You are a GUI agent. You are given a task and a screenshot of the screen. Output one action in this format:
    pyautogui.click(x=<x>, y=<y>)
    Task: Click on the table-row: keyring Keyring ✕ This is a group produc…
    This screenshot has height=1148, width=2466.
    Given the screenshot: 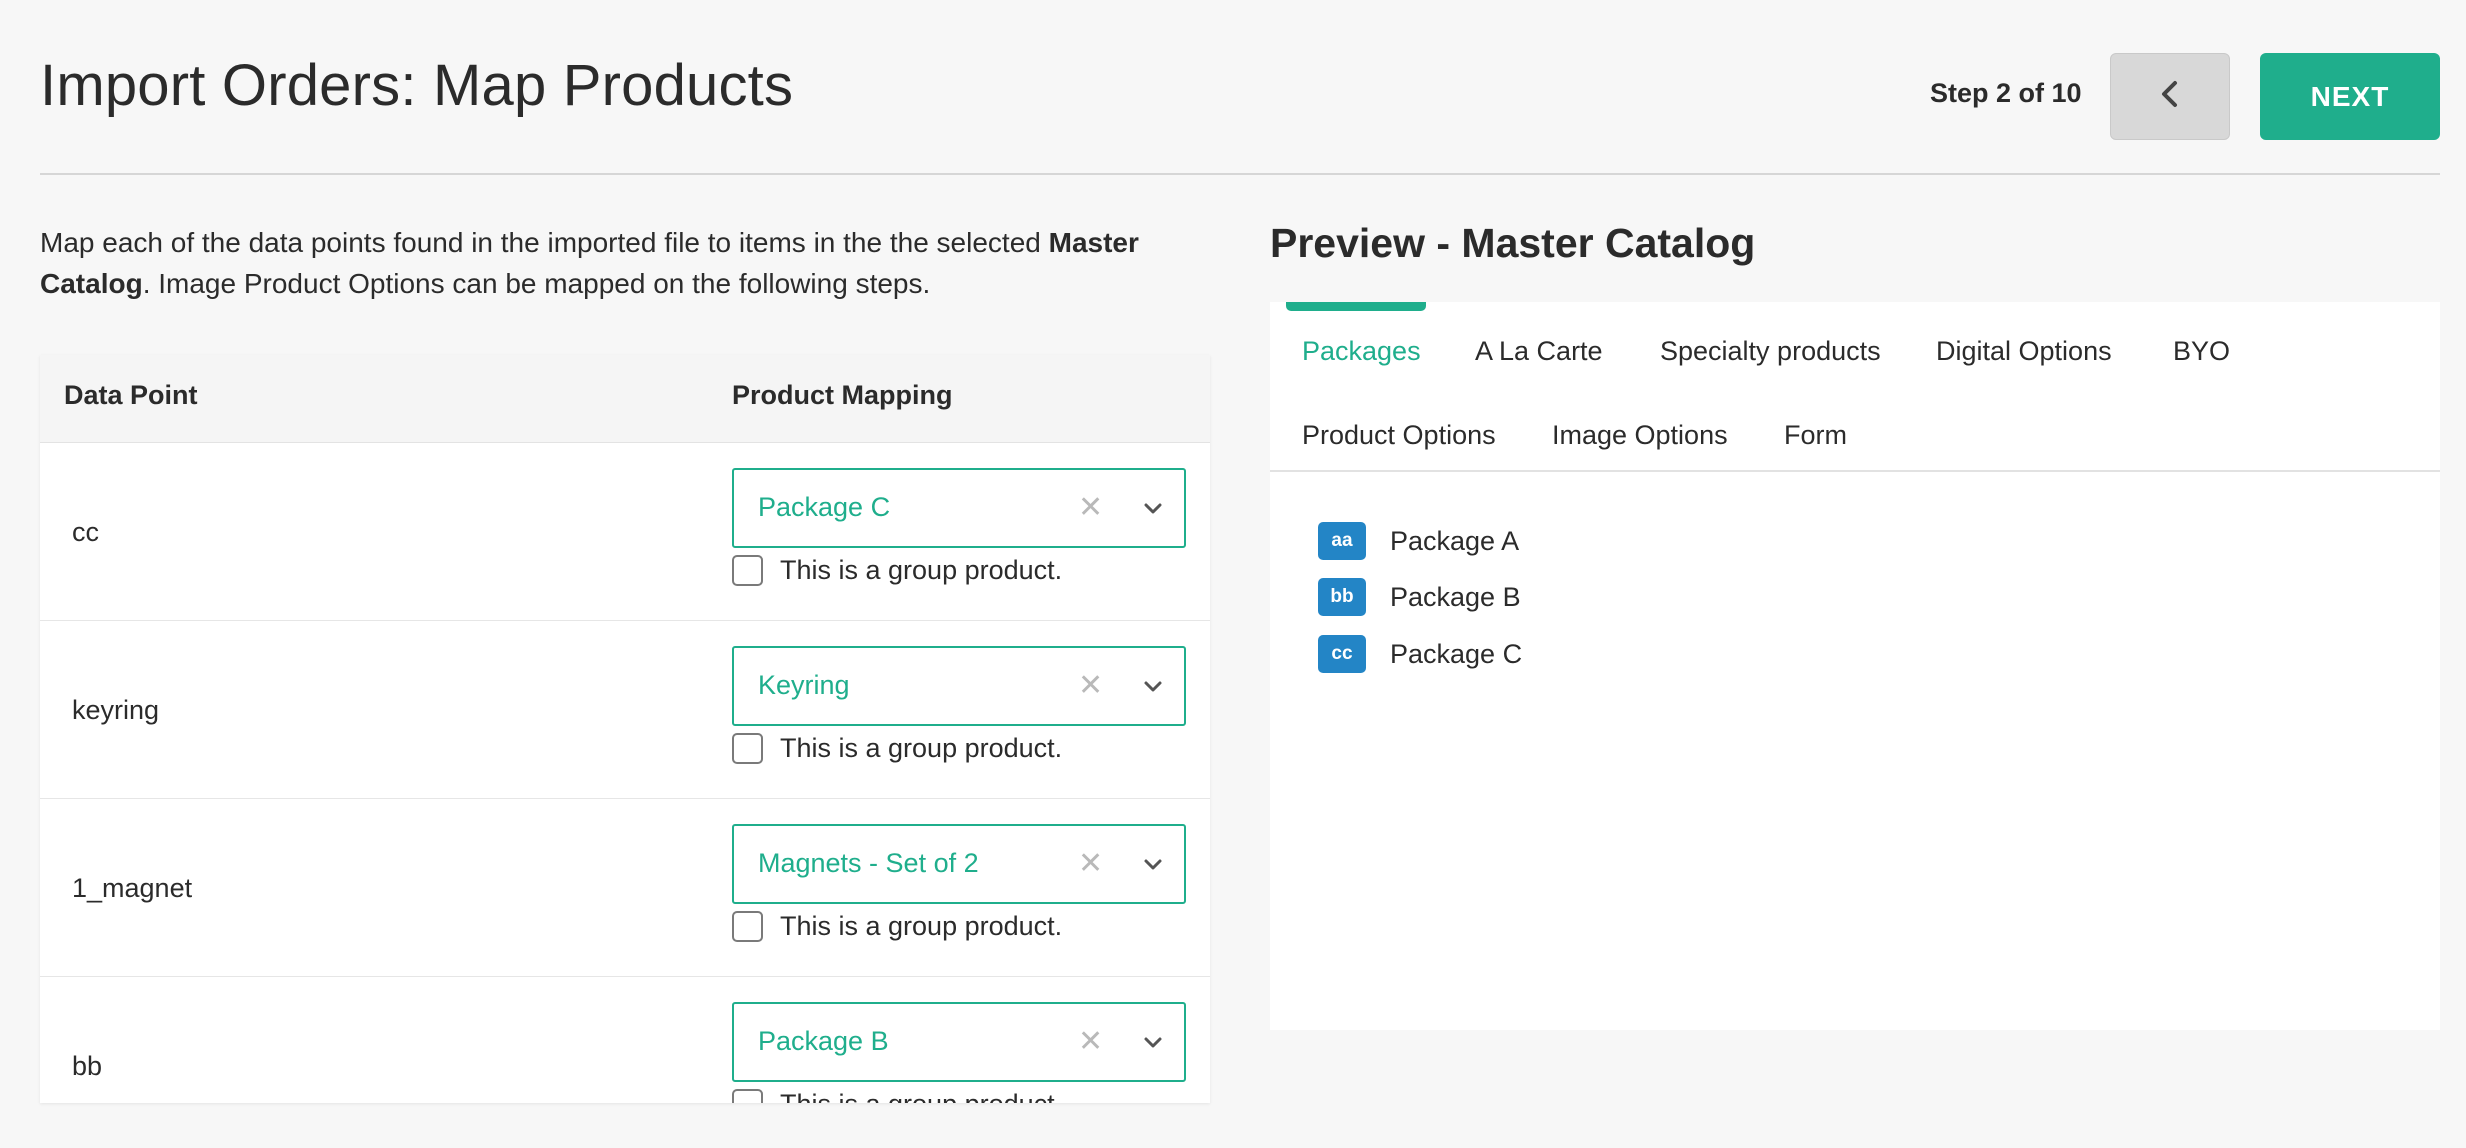 What is the action you would take?
    pyautogui.click(x=625, y=710)
    